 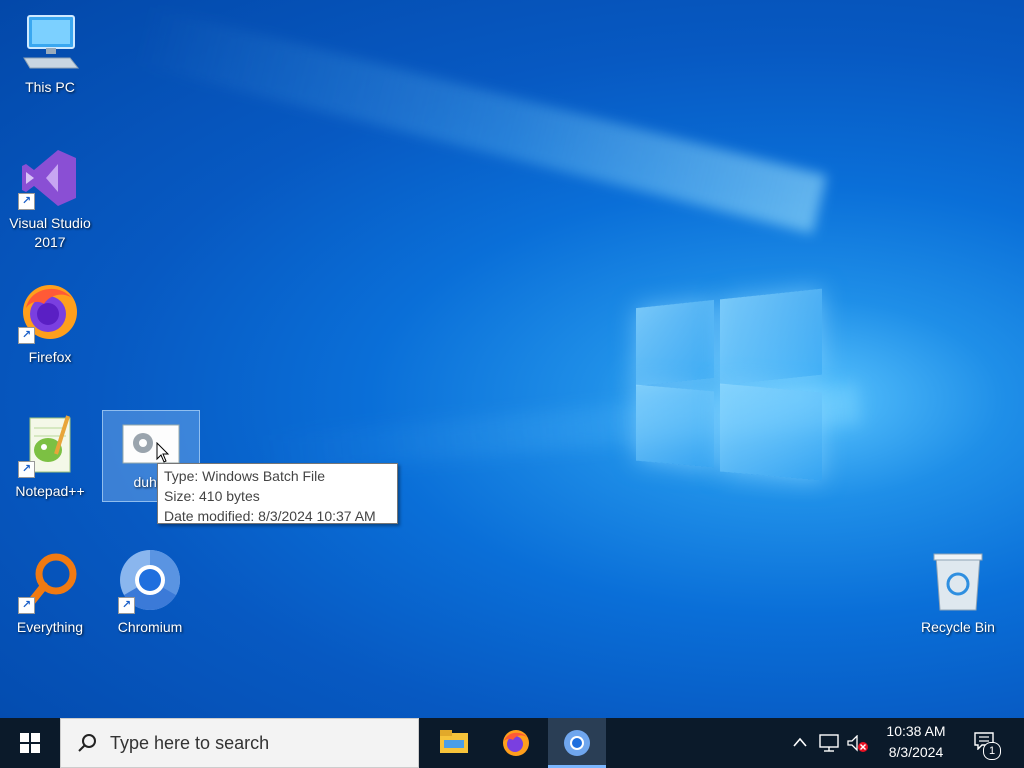 What do you see at coordinates (50, 178) in the screenshot?
I see `visual-studio-icon: ↗` at bounding box center [50, 178].